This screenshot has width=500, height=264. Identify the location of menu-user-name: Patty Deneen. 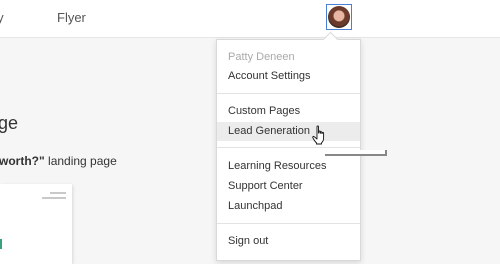
(261, 57).